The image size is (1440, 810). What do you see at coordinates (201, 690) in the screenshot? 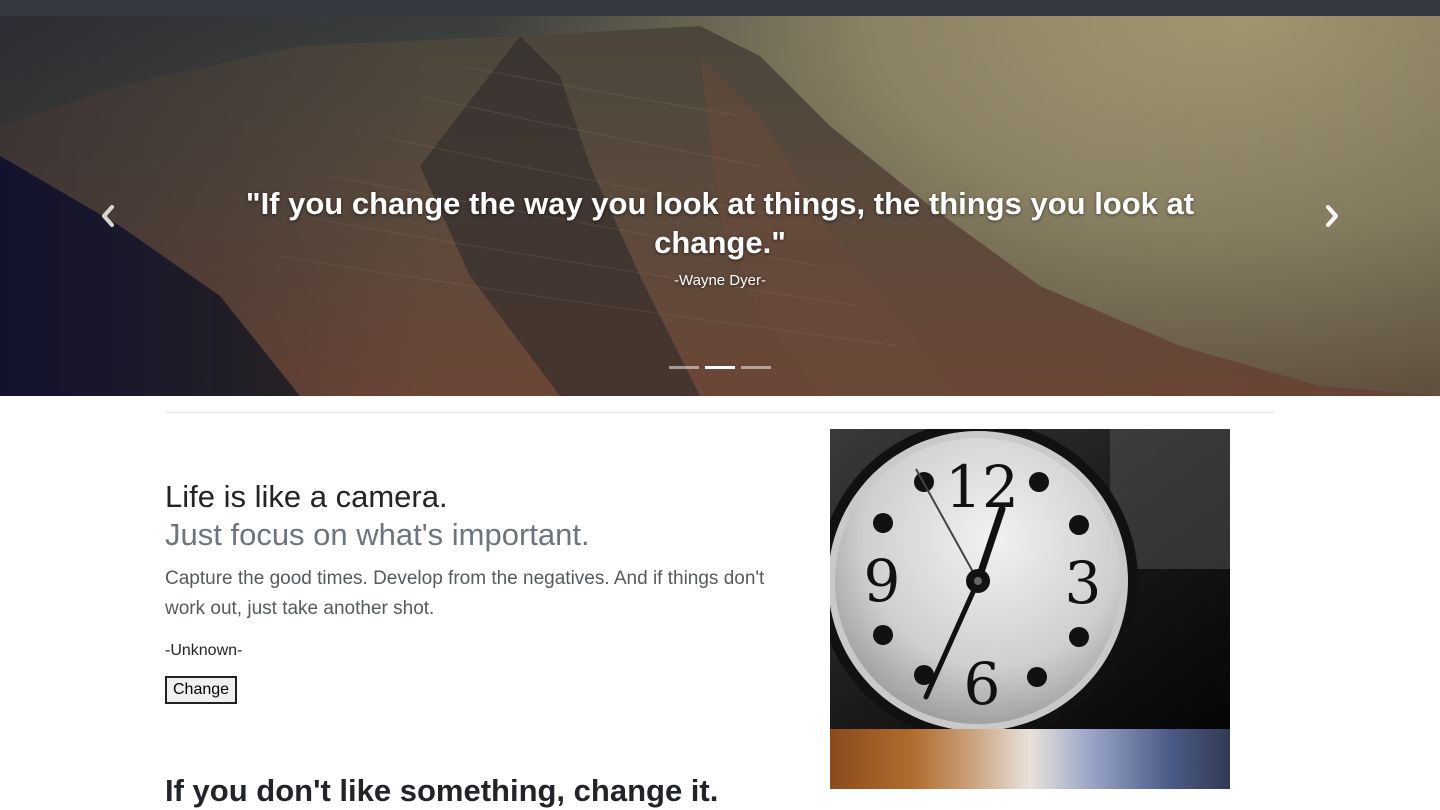
I see `change-button: Change` at bounding box center [201, 690].